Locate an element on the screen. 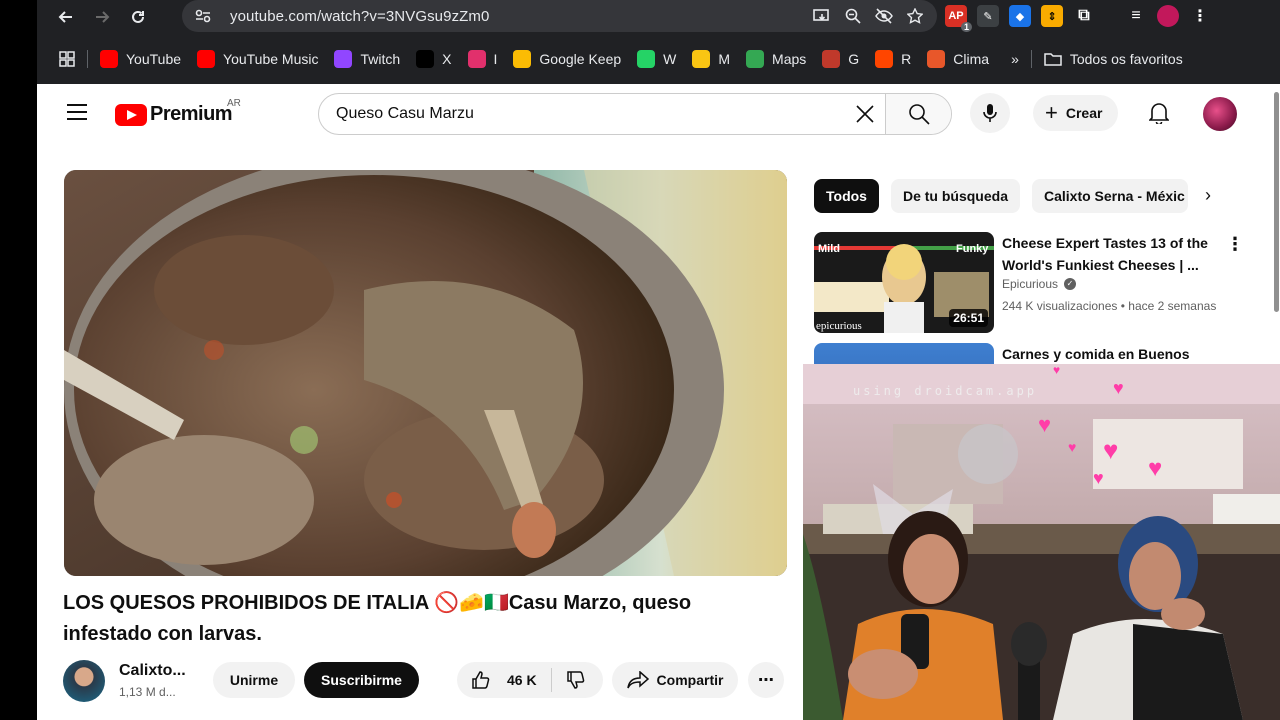  subscribe-button: Suscribirme is located at coordinates (361, 680).